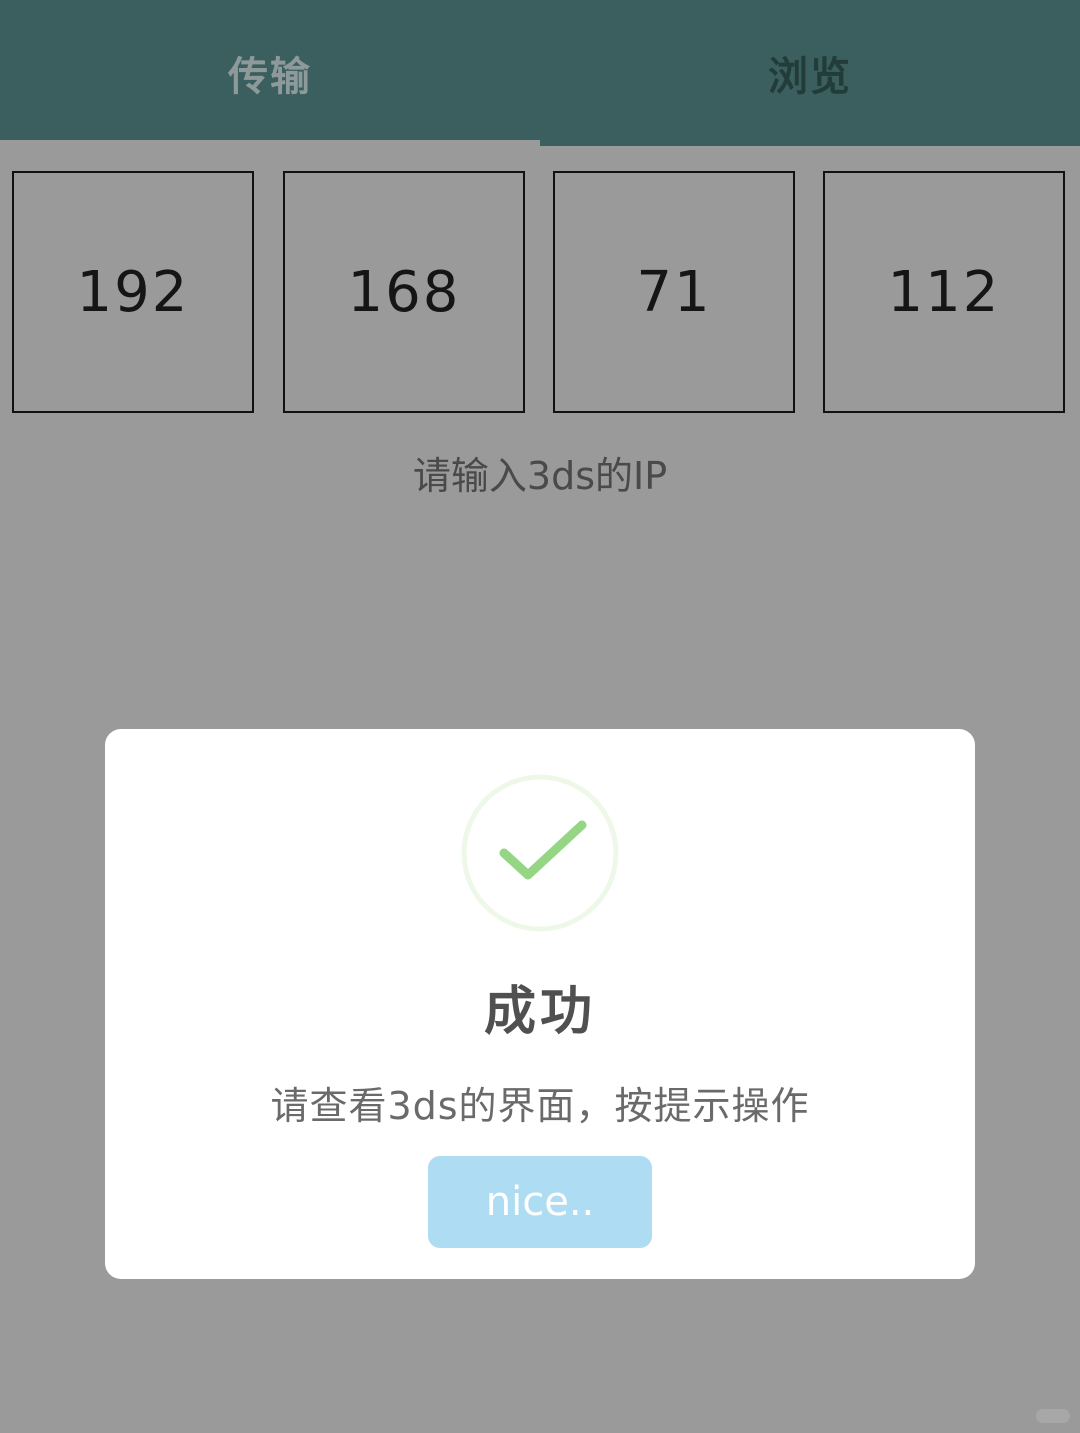 The width and height of the screenshot is (1080, 1433). I want to click on dialog-message: 请查看3ds的界面，按提示操作, so click(540, 1106).